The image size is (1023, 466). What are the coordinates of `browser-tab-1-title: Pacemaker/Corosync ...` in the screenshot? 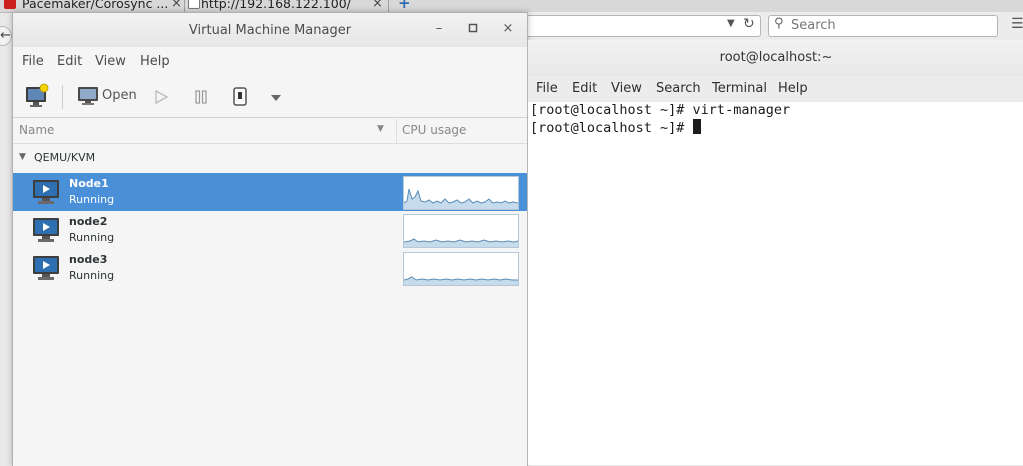 It's located at (95, 6).